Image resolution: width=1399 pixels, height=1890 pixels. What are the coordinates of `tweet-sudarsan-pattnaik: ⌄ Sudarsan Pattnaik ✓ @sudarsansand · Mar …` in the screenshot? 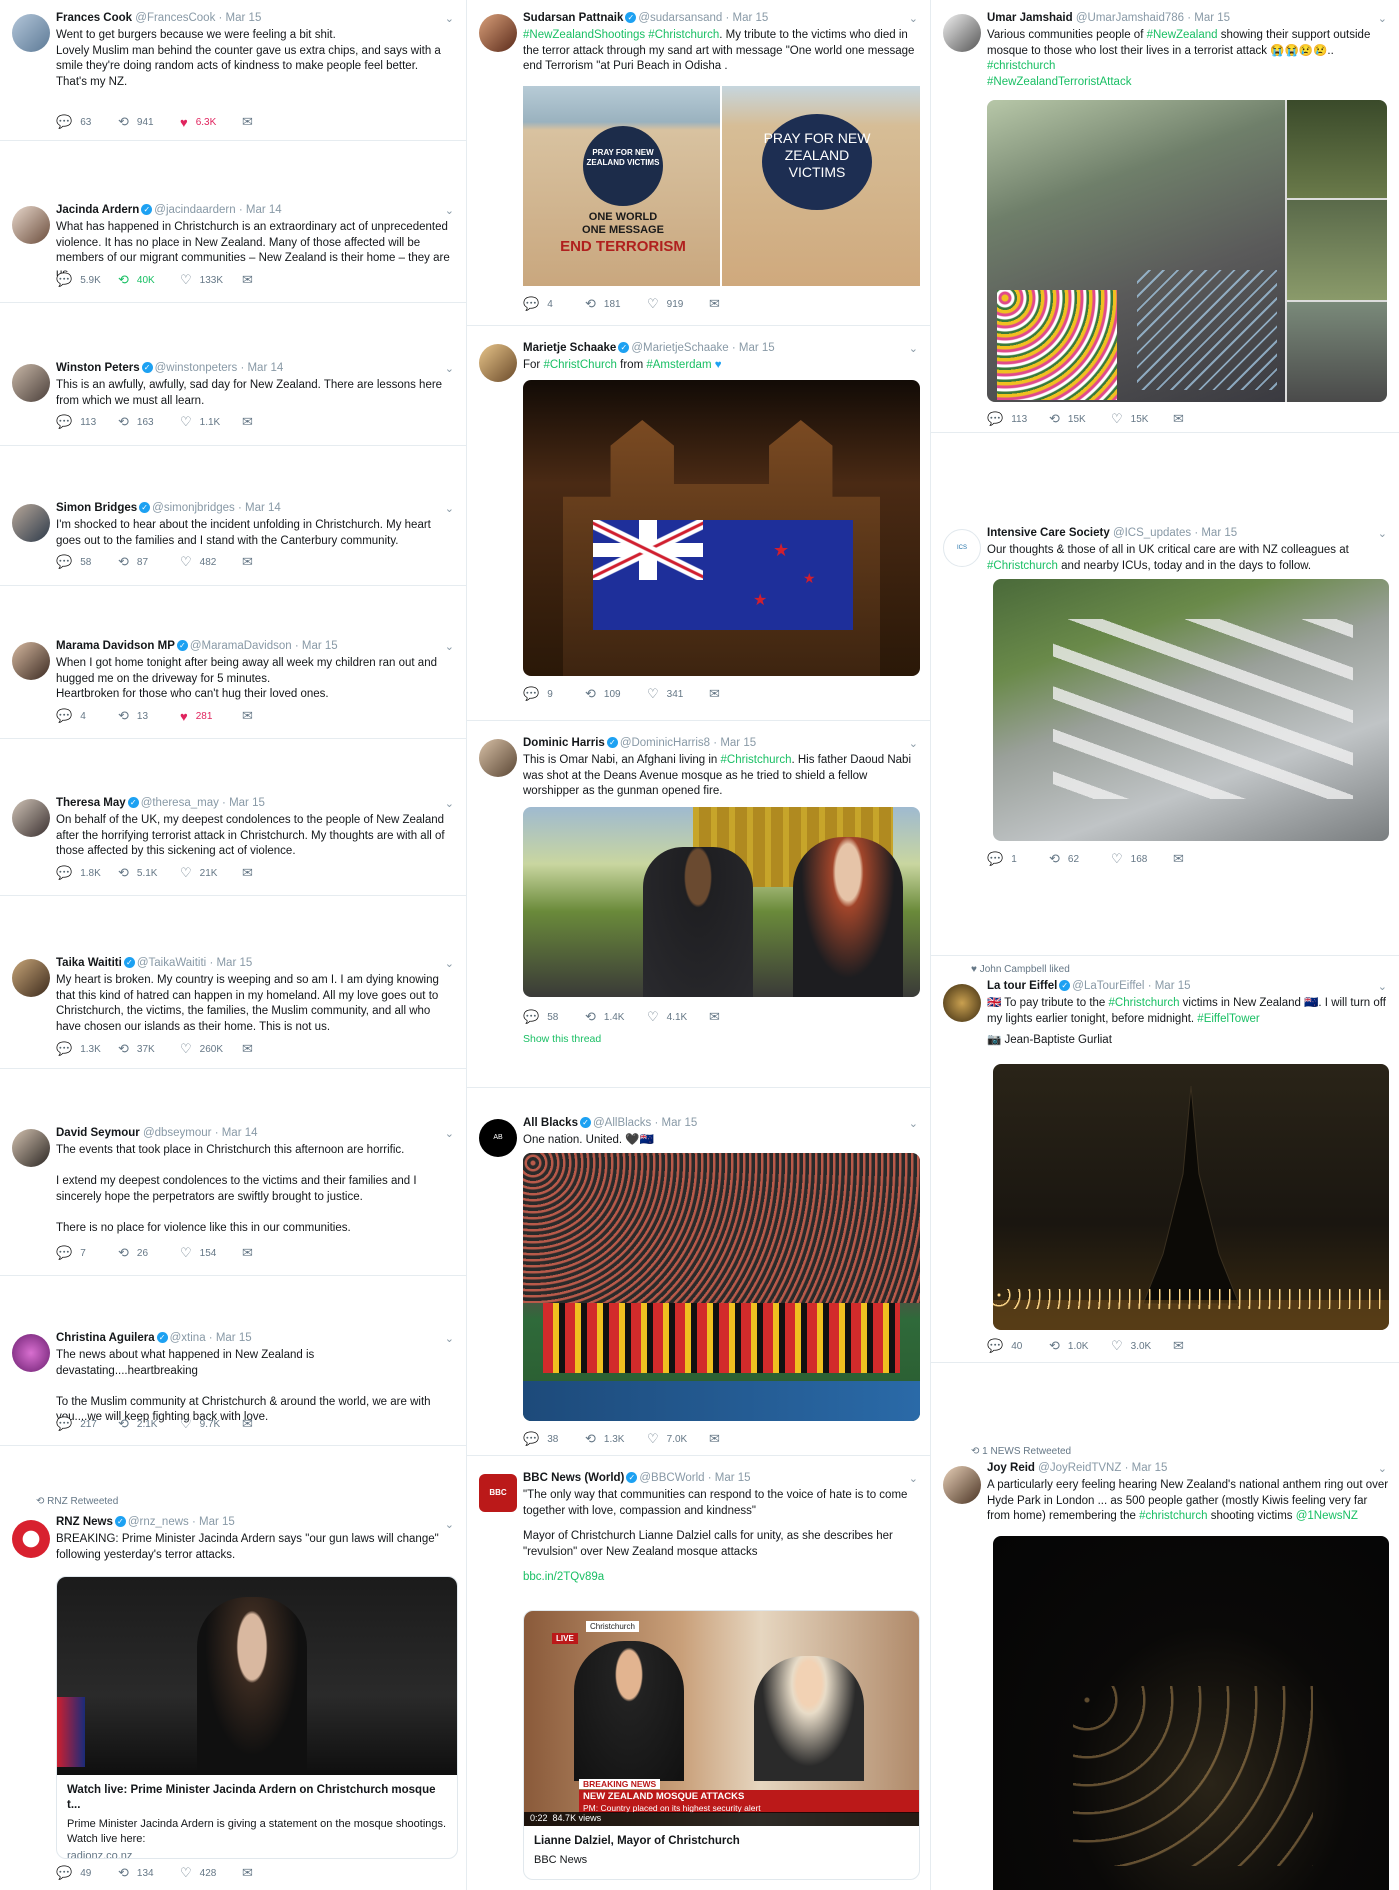 It's located at (698, 162).